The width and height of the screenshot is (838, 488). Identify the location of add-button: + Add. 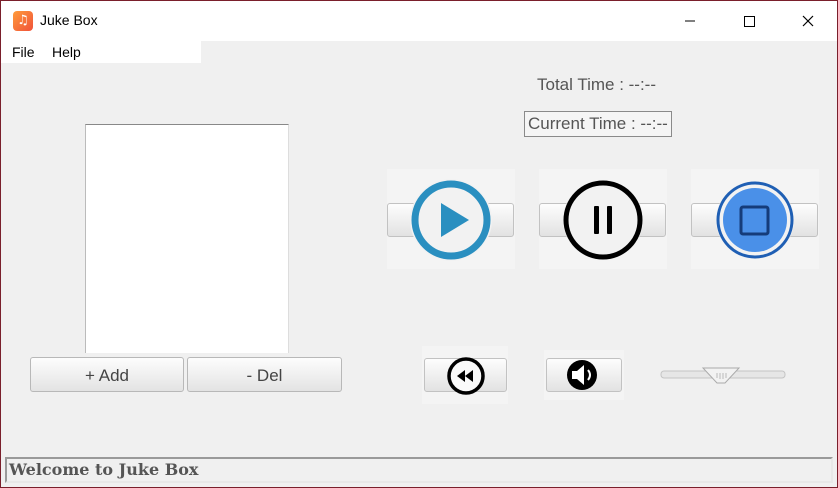
(107, 374).